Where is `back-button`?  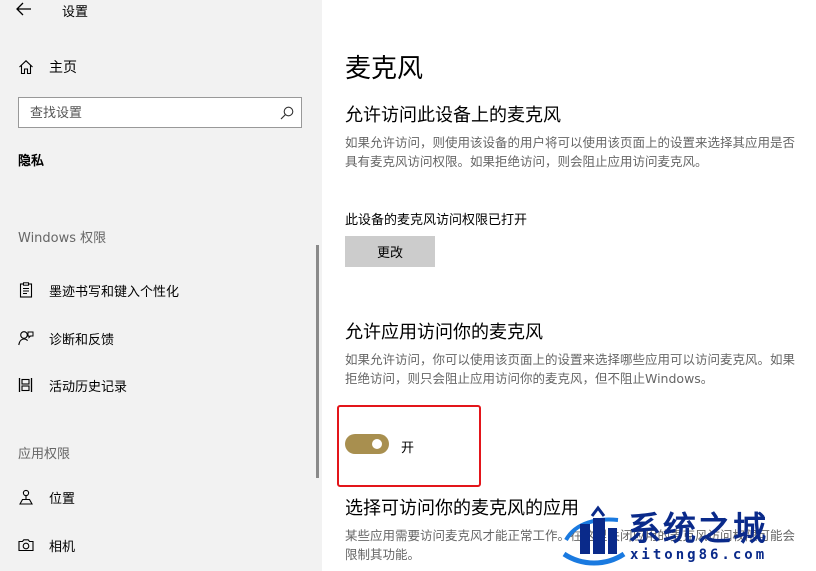
back-button is located at coordinates (25, 10).